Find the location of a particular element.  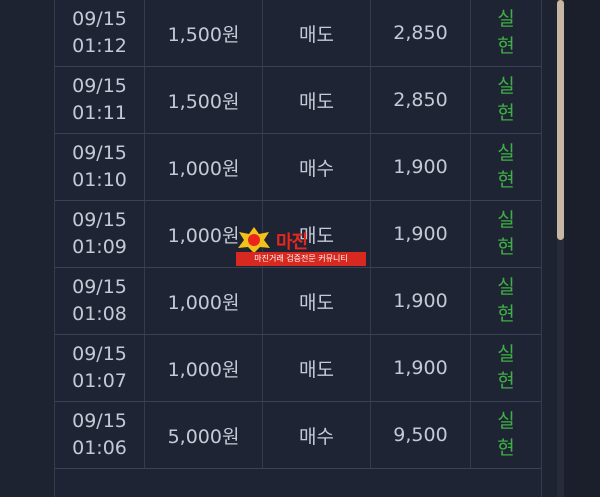

time-text: 01:09 is located at coordinates (99, 247).